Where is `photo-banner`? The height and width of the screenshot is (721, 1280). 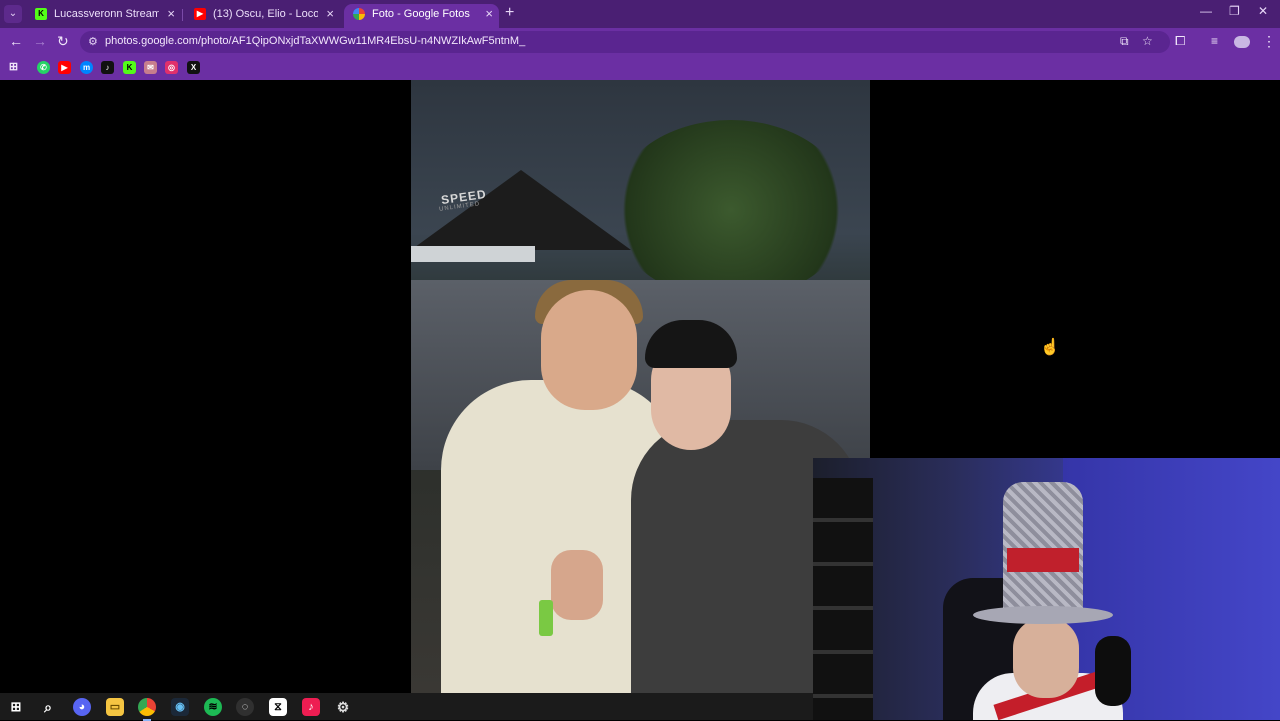
photo-banner is located at coordinates (473, 254).